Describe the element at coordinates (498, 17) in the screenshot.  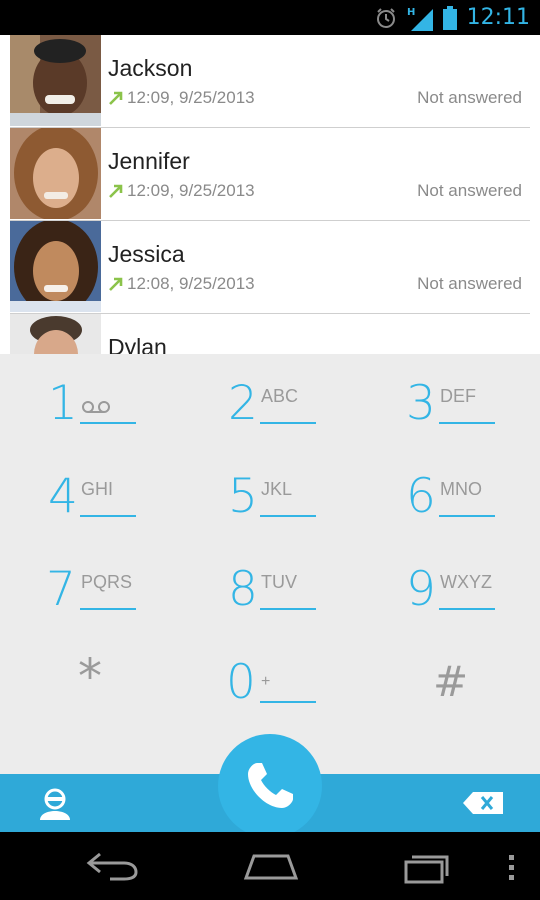
I see `status-time: 12:11` at that location.